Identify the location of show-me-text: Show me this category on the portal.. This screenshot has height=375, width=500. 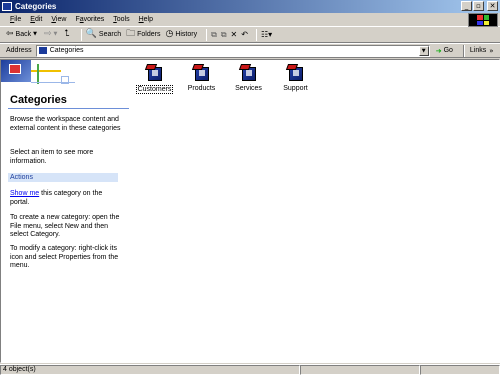
(66, 198).